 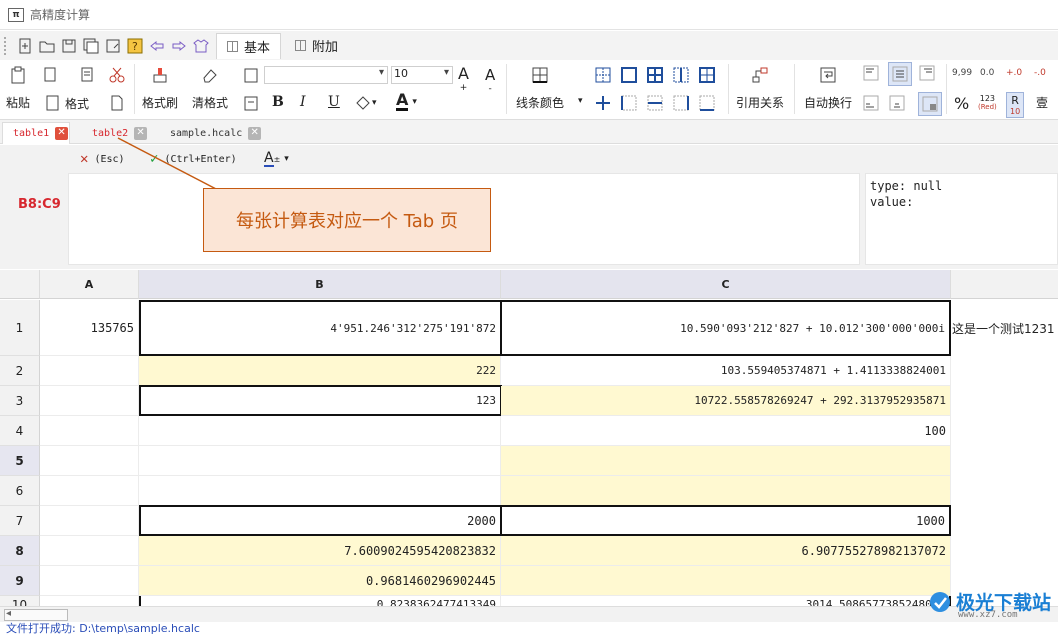 I want to click on thousands-separator-button: 9,99, so click(x=962, y=73).